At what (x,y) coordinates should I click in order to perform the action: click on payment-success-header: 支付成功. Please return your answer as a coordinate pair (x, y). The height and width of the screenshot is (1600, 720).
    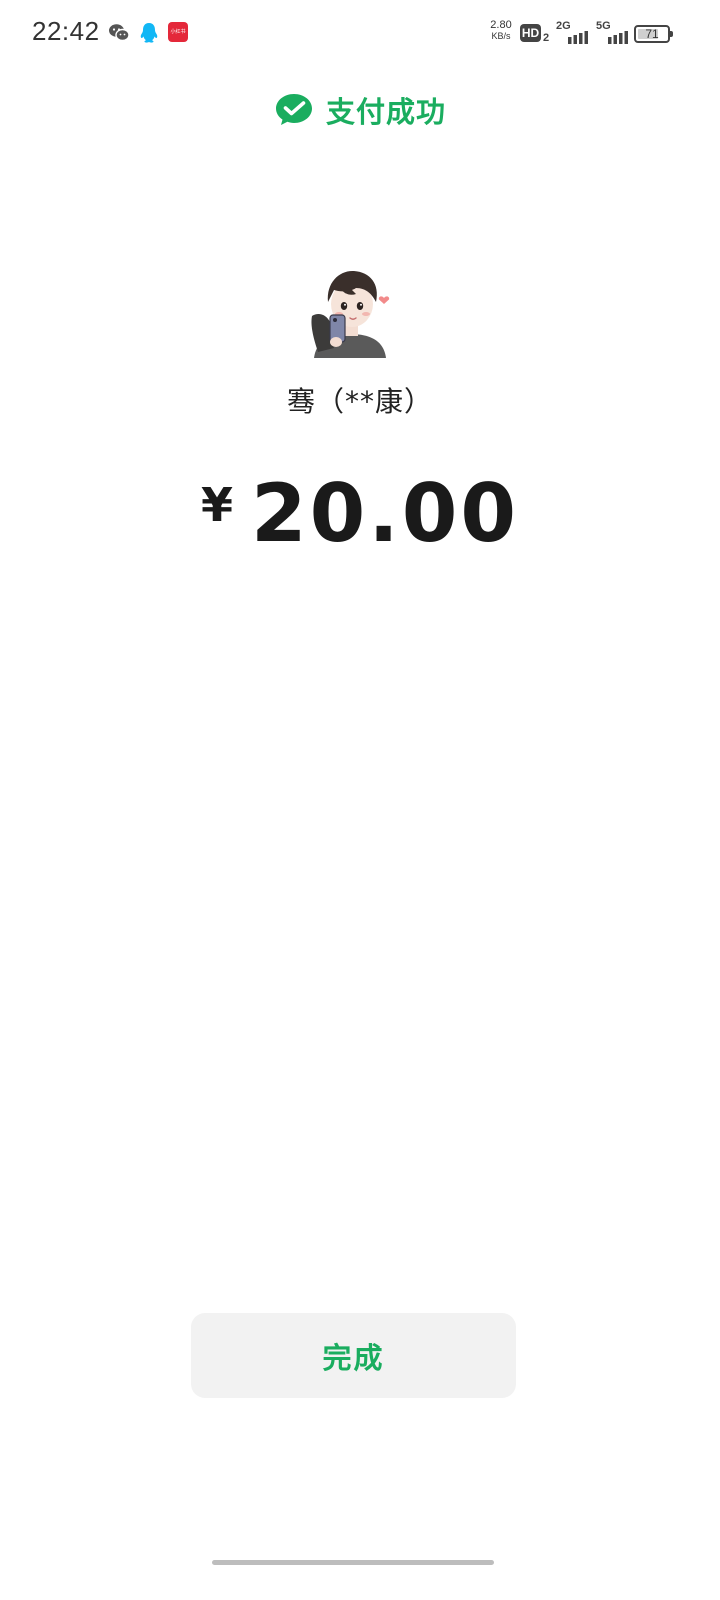
    Looking at the image, I should click on (360, 110).